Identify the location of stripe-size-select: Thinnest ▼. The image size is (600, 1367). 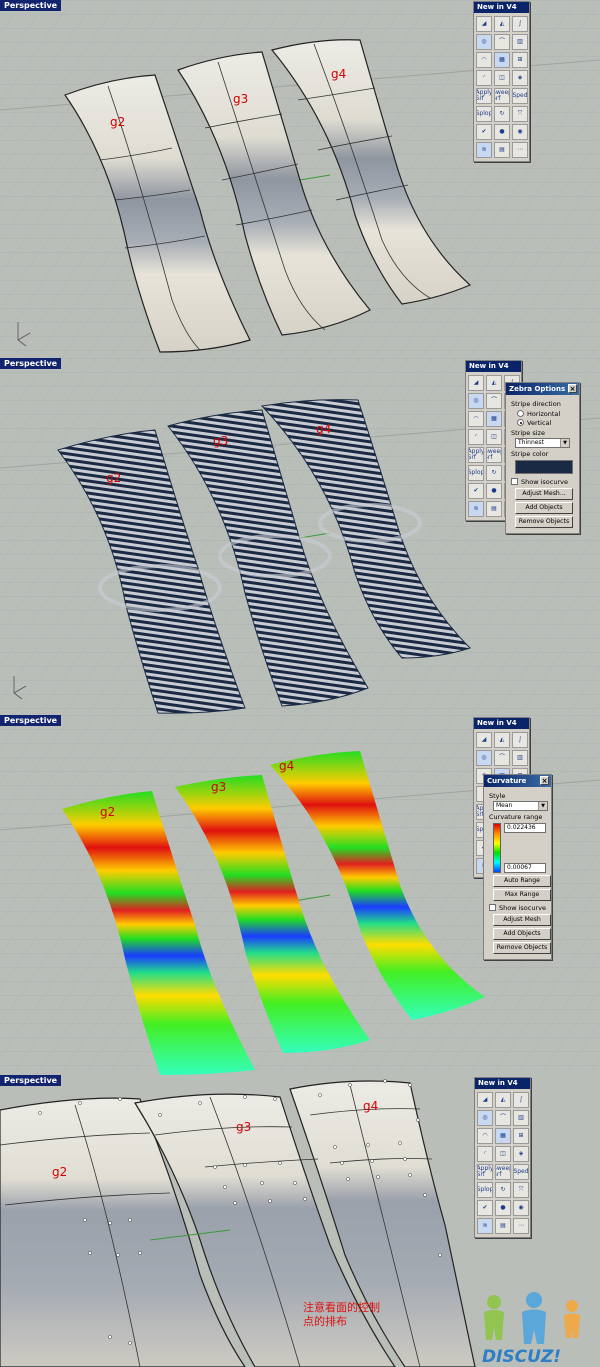
(542, 443).